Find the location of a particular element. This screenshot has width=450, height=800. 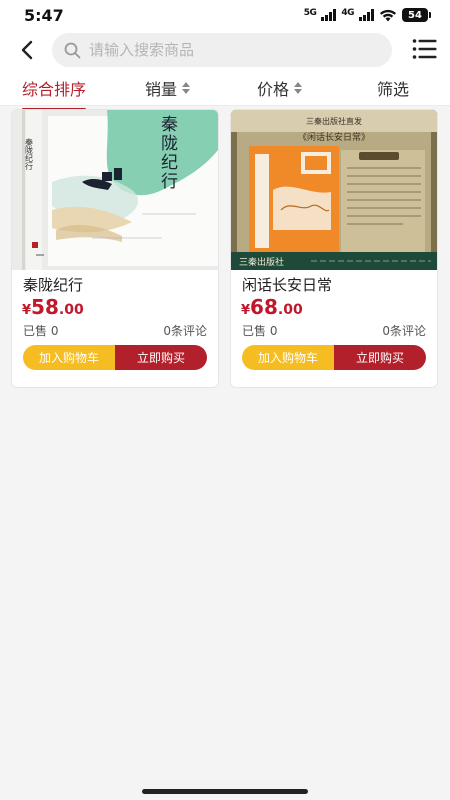

product-title: 秦陇纪行 is located at coordinates (53, 284).